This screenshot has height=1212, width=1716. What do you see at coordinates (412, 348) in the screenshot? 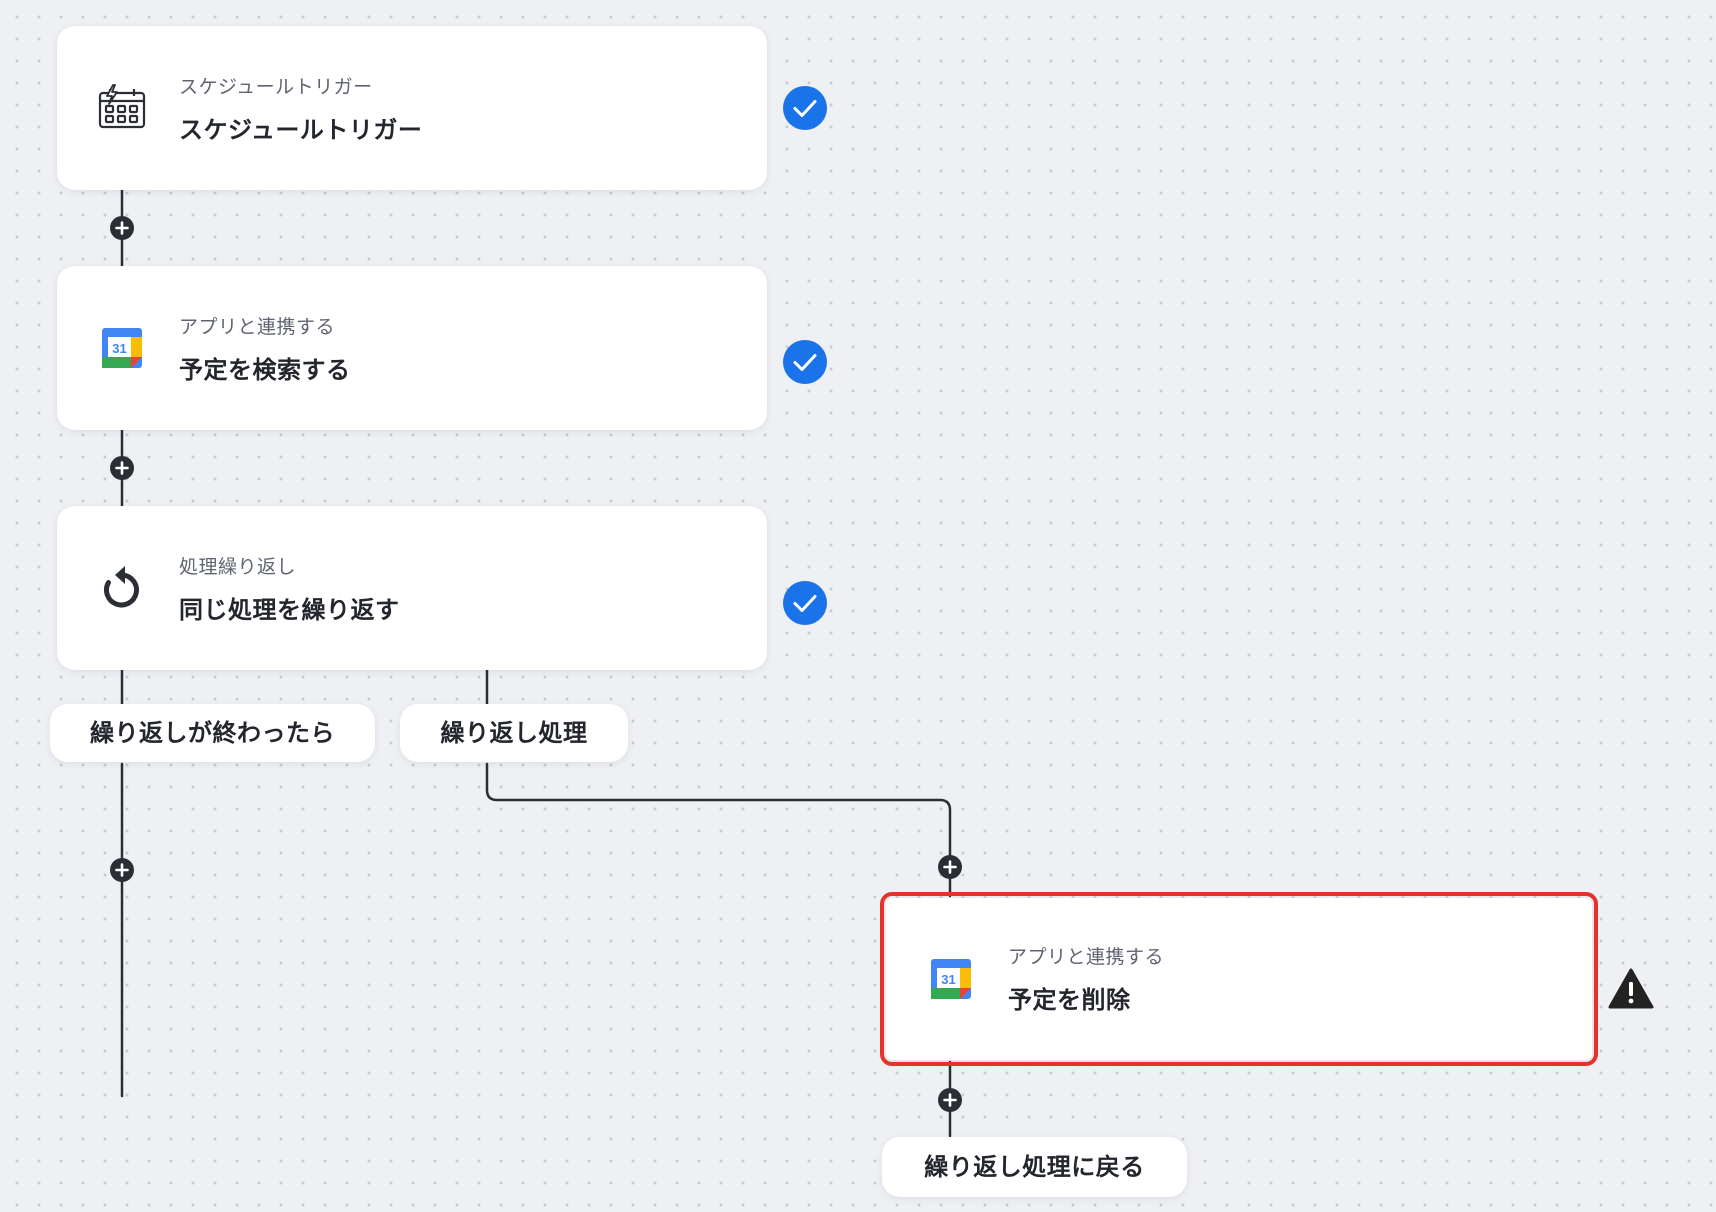
I see `step-card-search-events: 31 アプリと連携する 予定を検索する` at bounding box center [412, 348].